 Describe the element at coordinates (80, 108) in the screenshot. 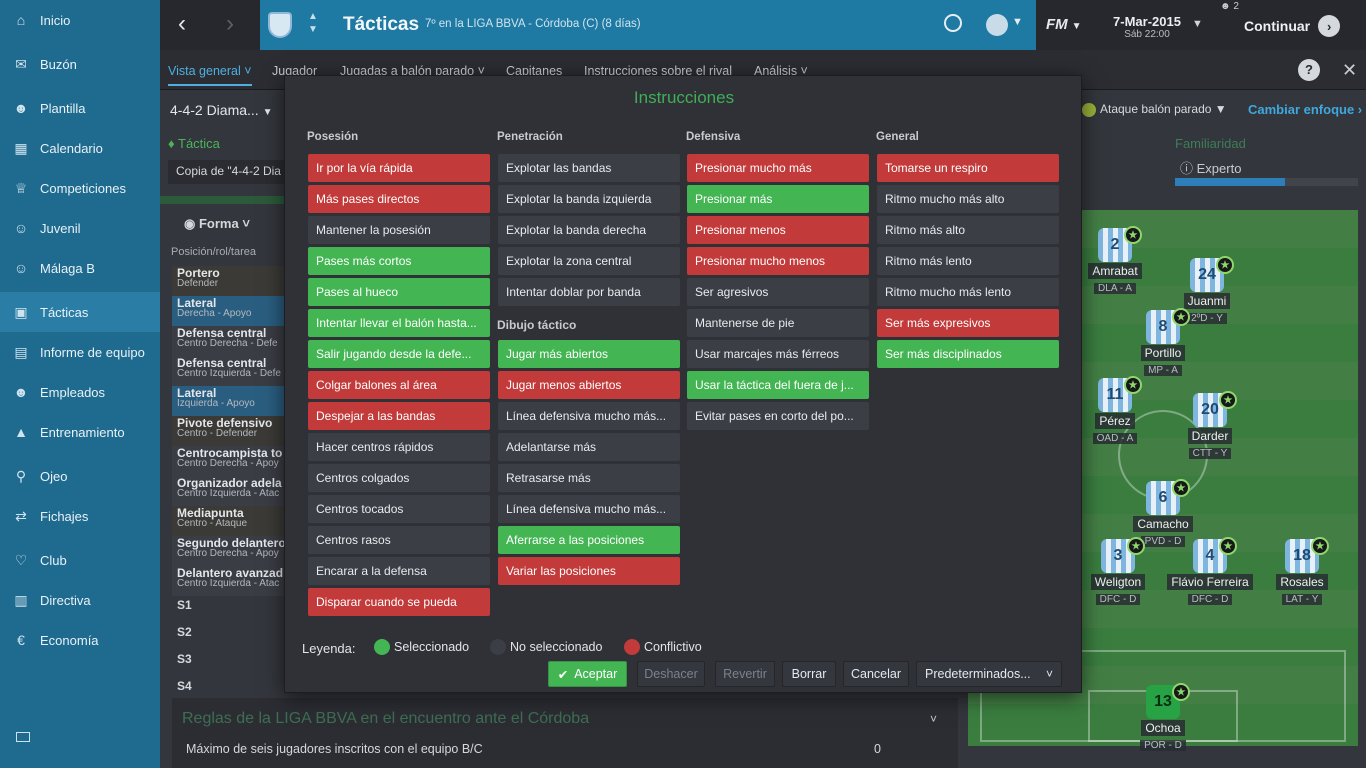

I see `sidebar-item-plantilla: ☻ Plantilla` at that location.